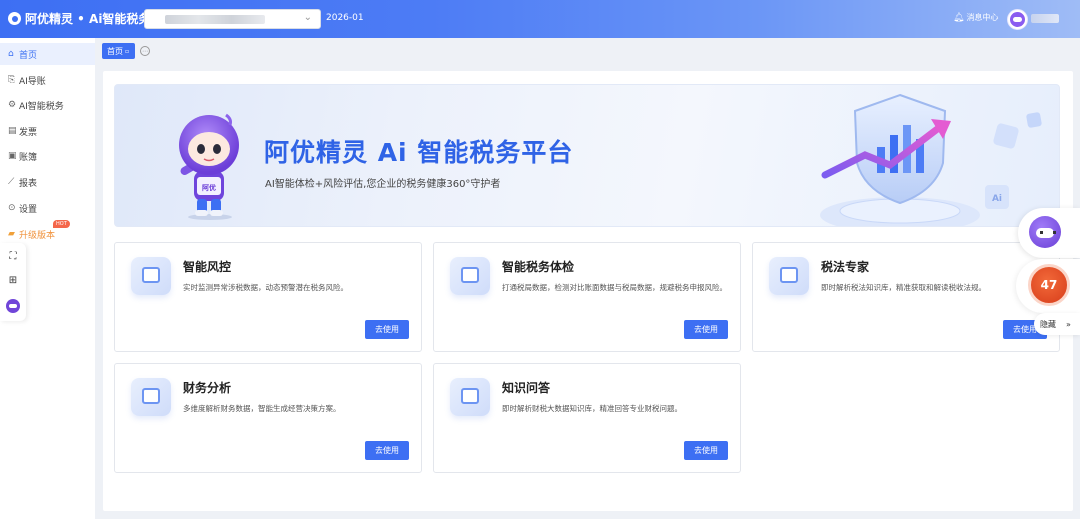 This screenshot has height=519, width=1080. What do you see at coordinates (265, 287) in the screenshot?
I see `card-description: 实时监测异常涉税数据，动态预警潜在税务风险。` at bounding box center [265, 287].